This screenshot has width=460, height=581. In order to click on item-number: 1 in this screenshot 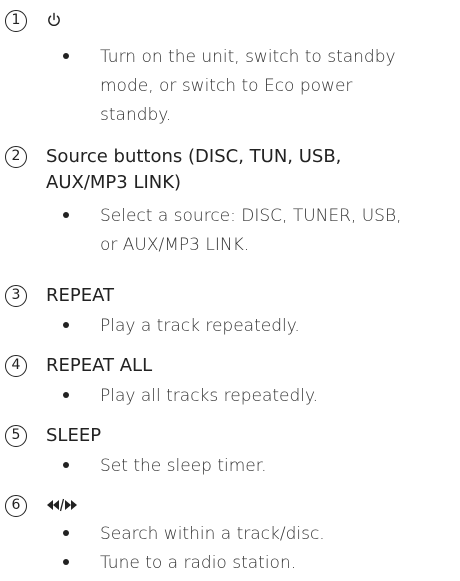, I will do `click(16, 21)`.